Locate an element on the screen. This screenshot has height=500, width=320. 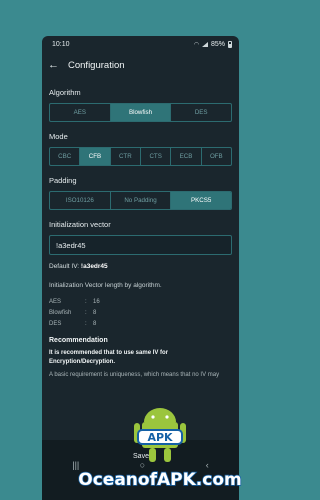
iv-length-row: Blowfish : 8 is located at coordinates (140, 312).